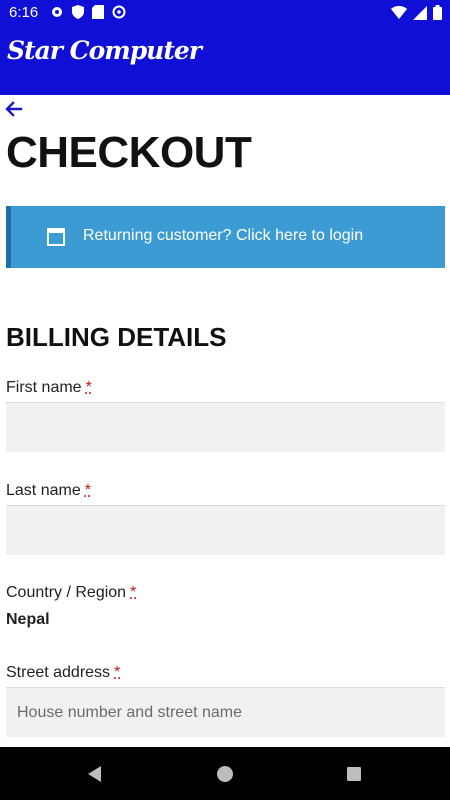 The image size is (450, 800). I want to click on street-address-label: Street address *, so click(63, 673).